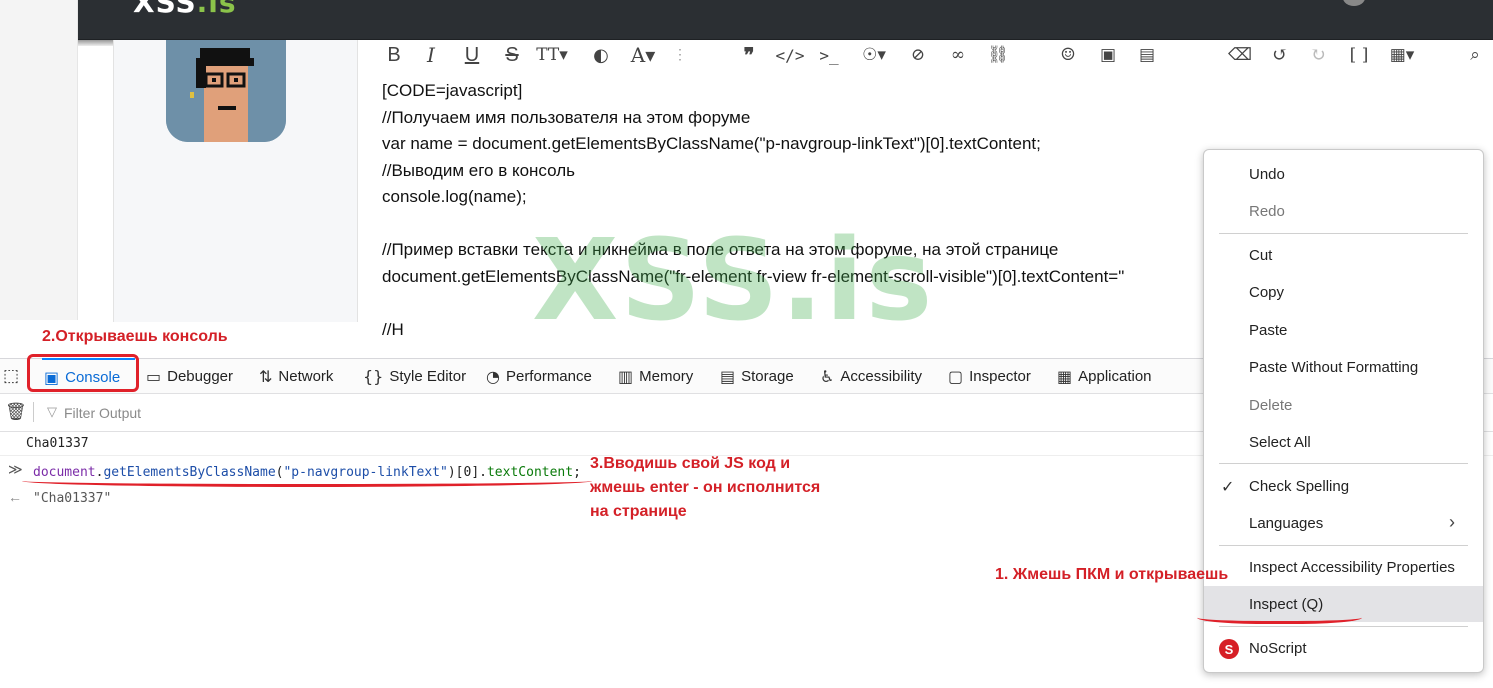 The image size is (1493, 688). I want to click on more-dots-icon: ⋮, so click(680, 55).